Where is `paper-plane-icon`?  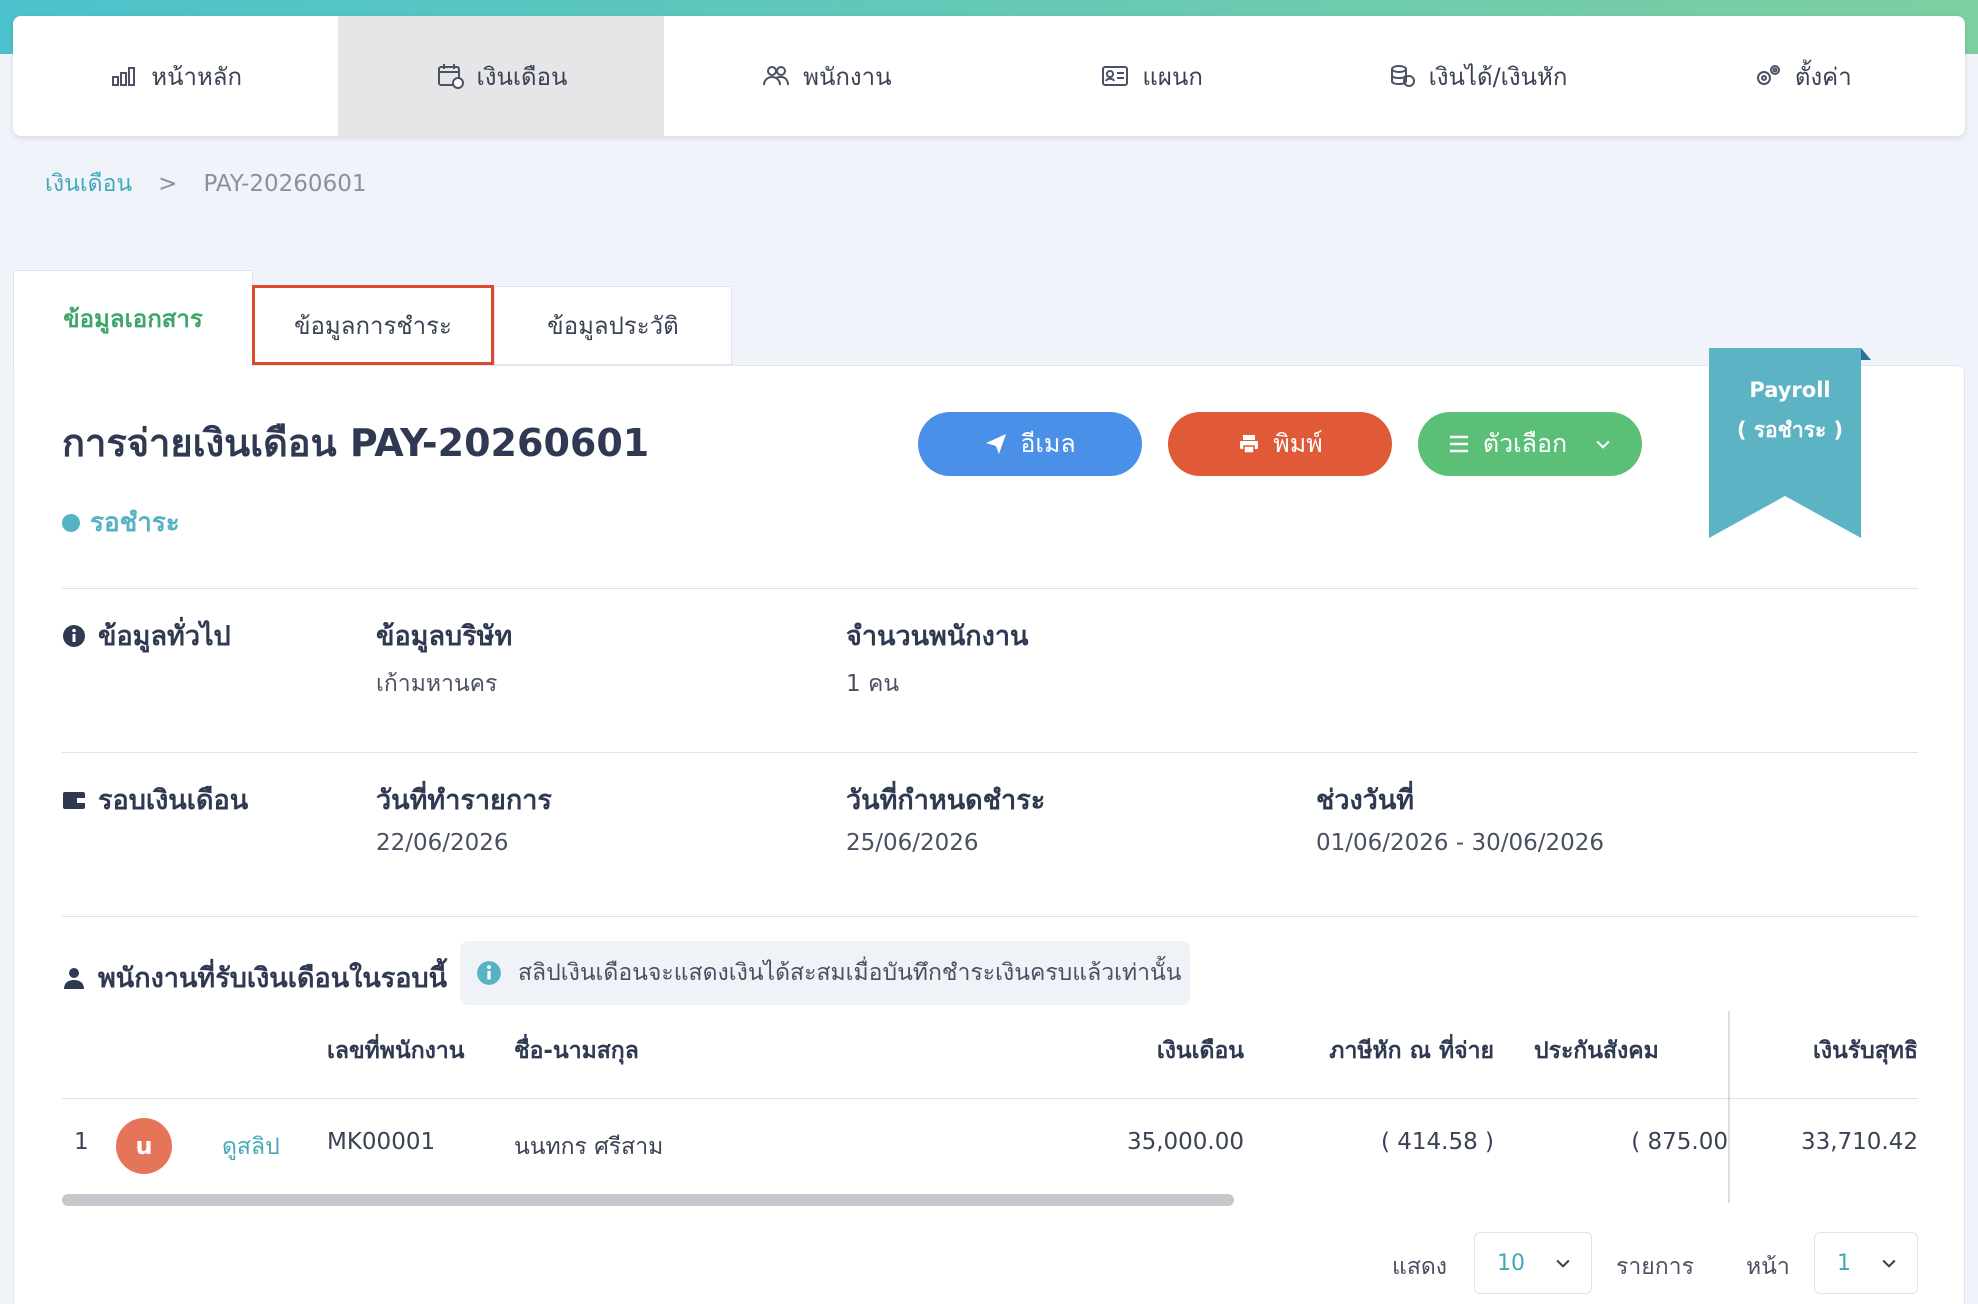 paper-plane-icon is located at coordinates (996, 444).